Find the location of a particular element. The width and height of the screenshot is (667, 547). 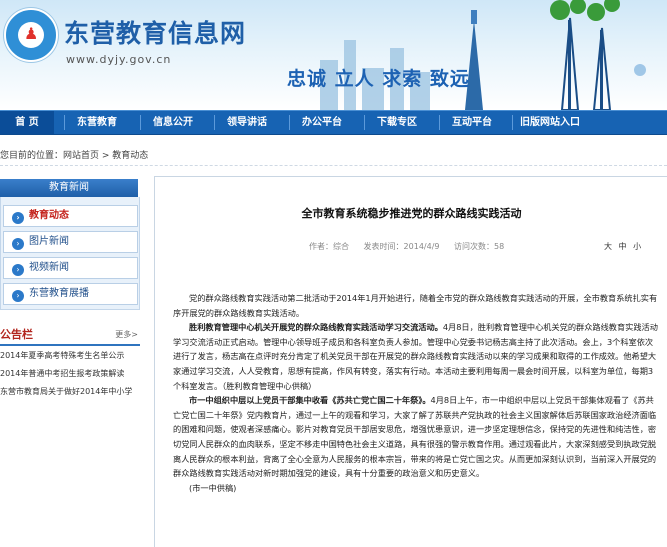

nav-dongying-education: 东营教育 is located at coordinates (97, 122).